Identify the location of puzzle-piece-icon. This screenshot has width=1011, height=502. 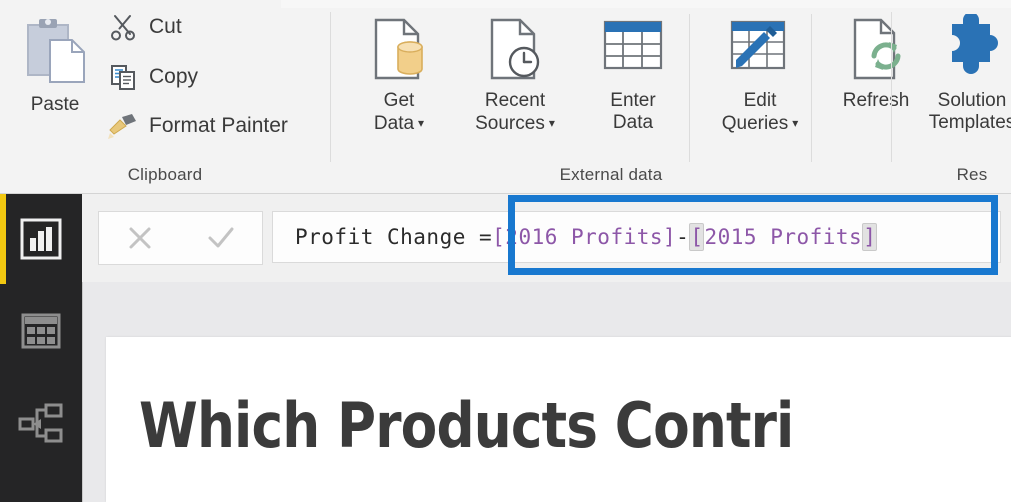
(972, 49).